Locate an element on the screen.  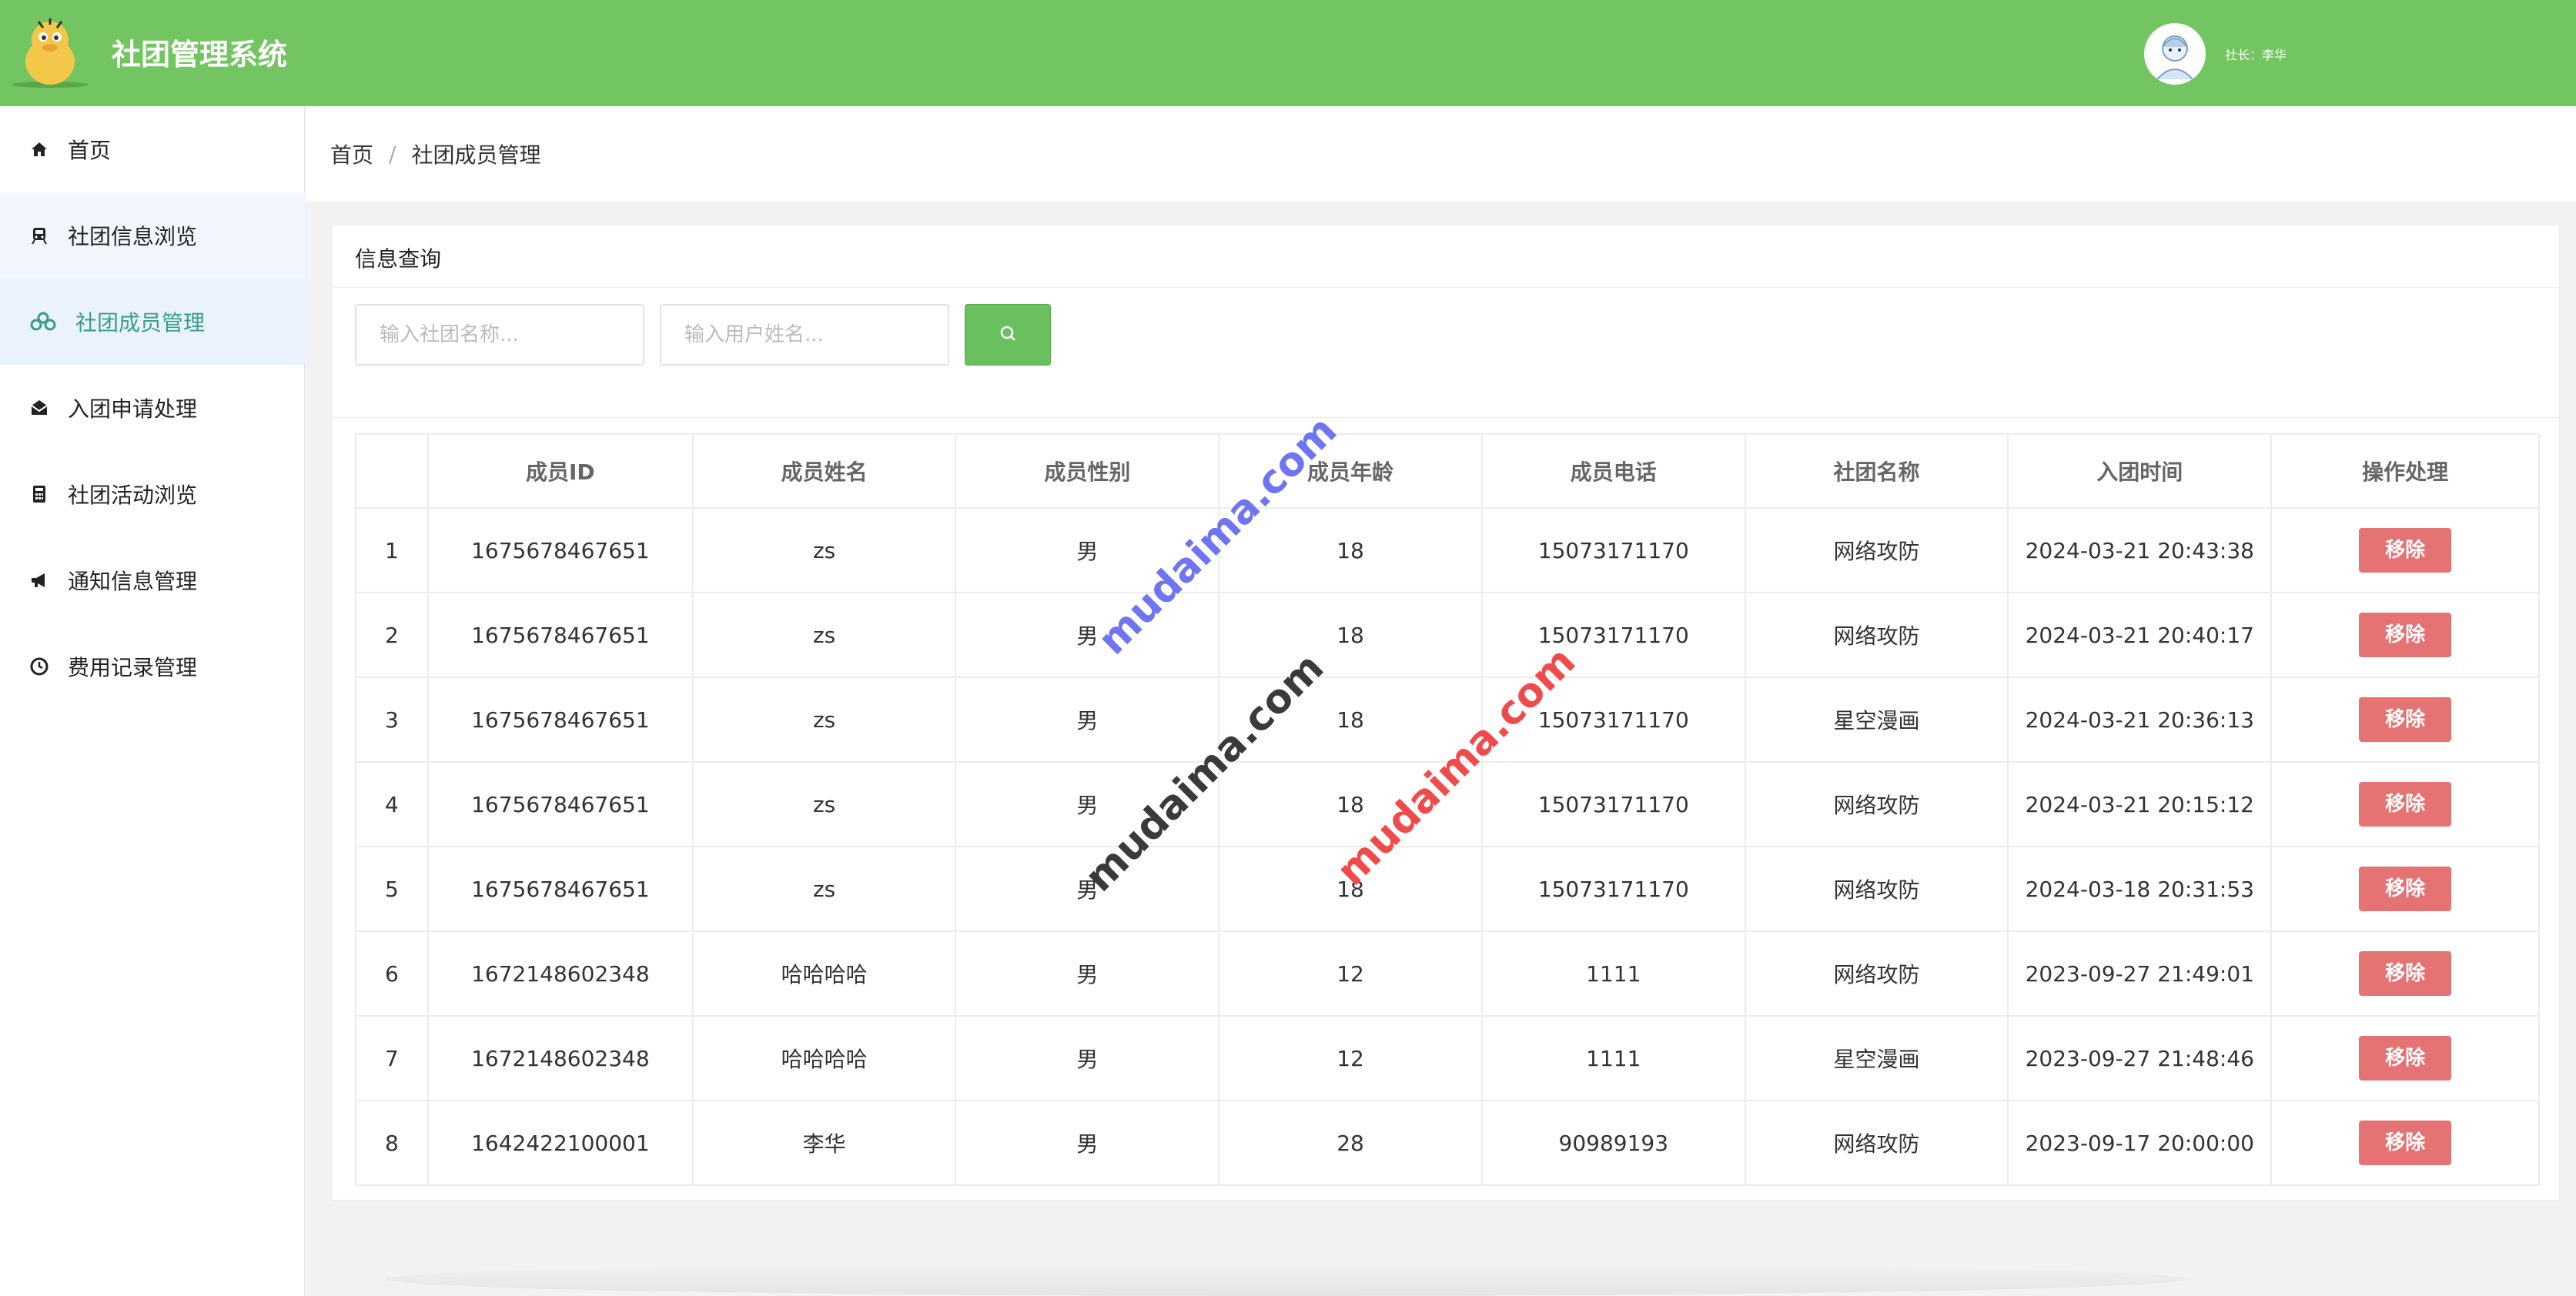
sidebar-item-fees: 费用记录管理 is located at coordinates (153, 666).